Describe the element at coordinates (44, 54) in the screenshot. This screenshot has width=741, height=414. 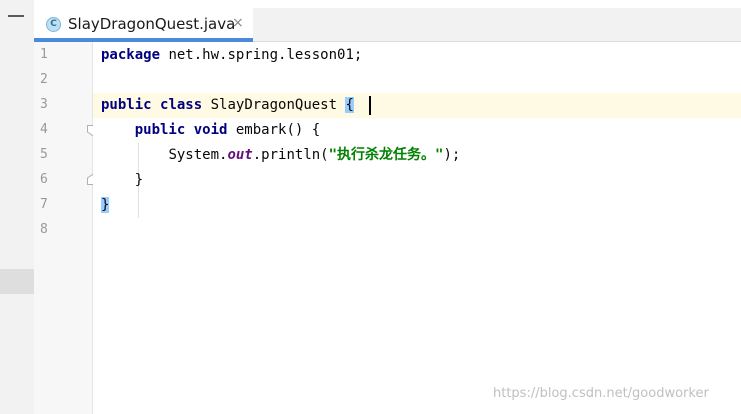
I see `line-number: 1` at that location.